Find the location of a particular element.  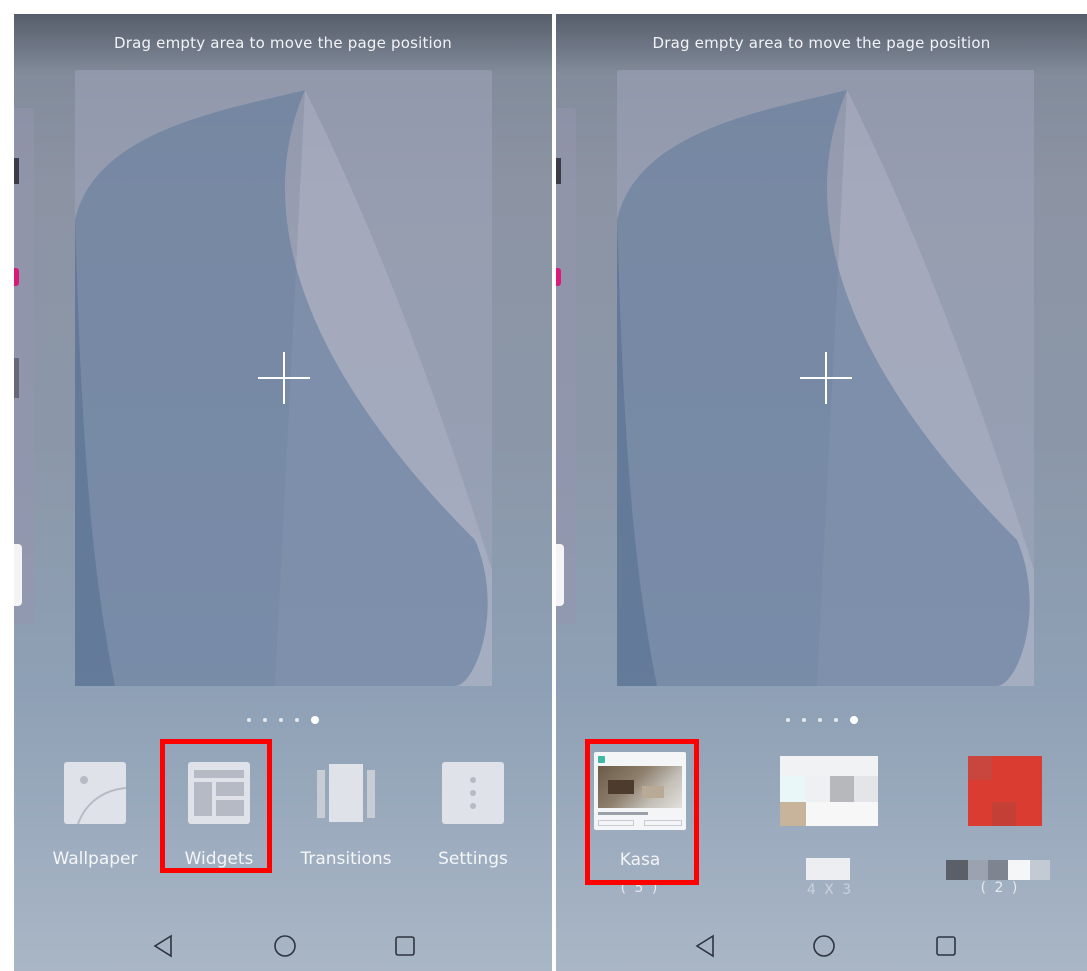

settings-icon is located at coordinates (473, 793).